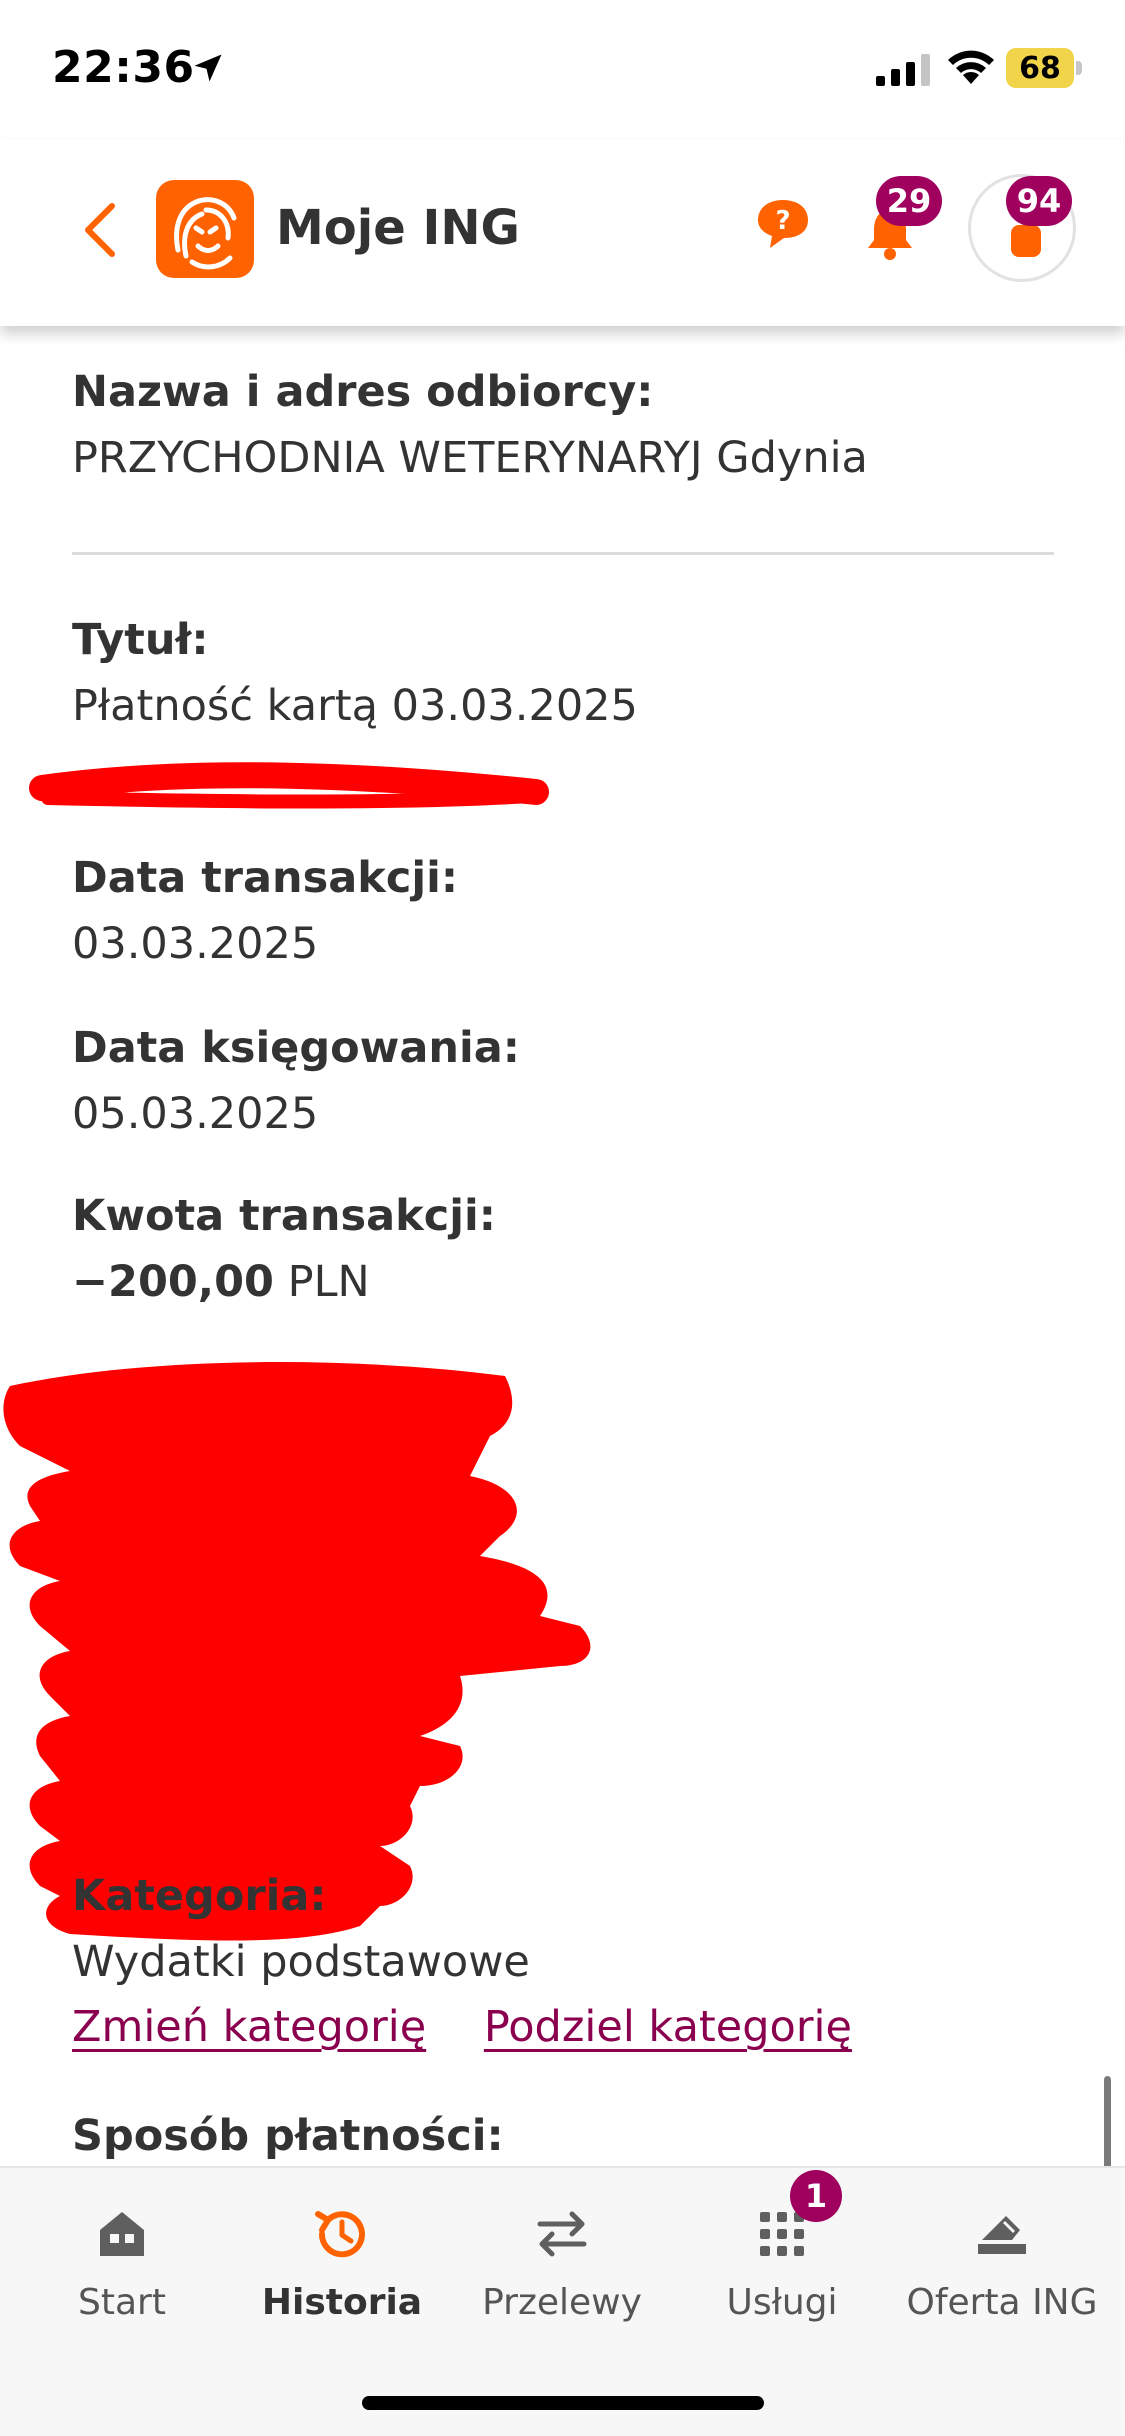 This screenshot has height=2436, width=1125. I want to click on notifications-badge: 29, so click(909, 201).